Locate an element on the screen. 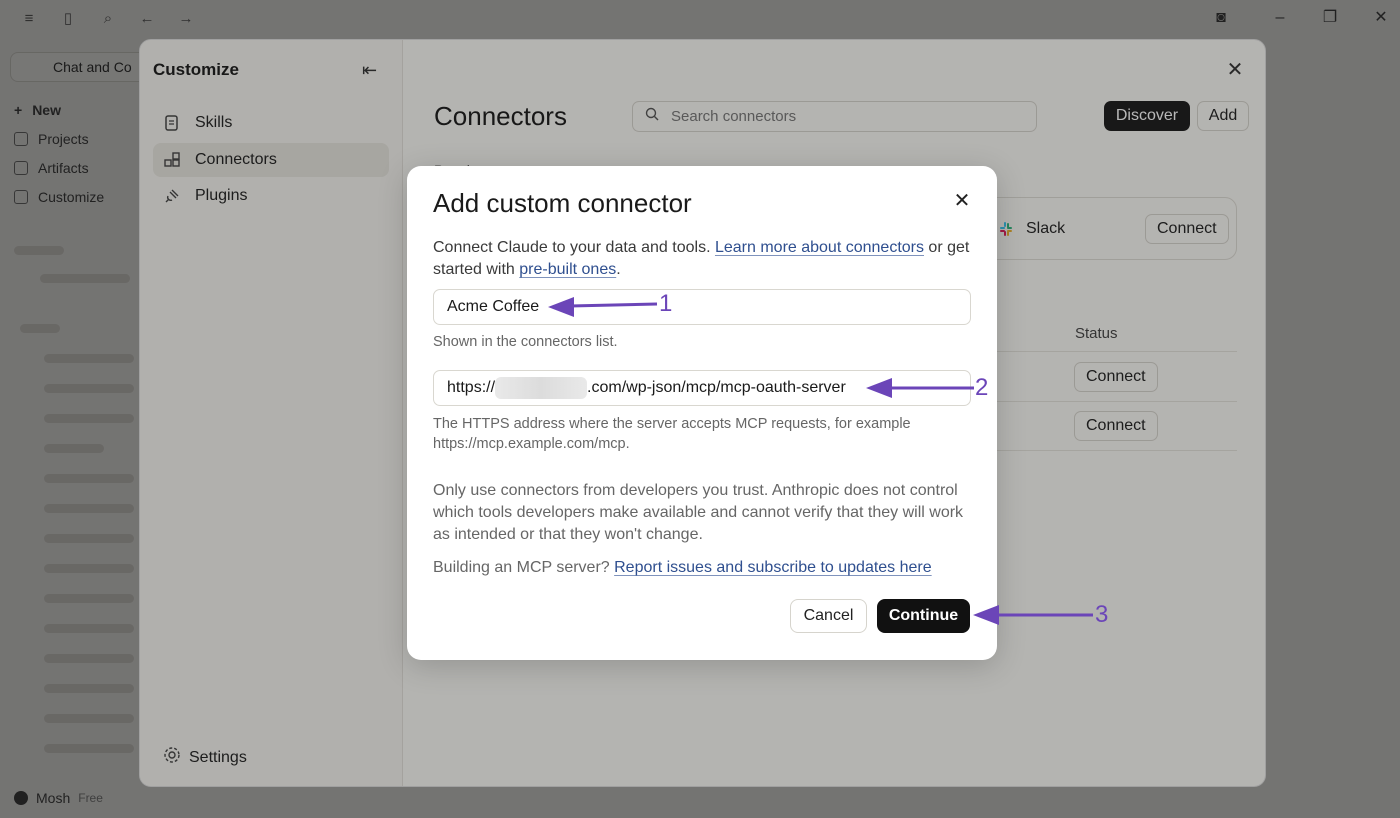 The height and width of the screenshot is (818, 1400). annotation-number: 1 is located at coordinates (666, 303).